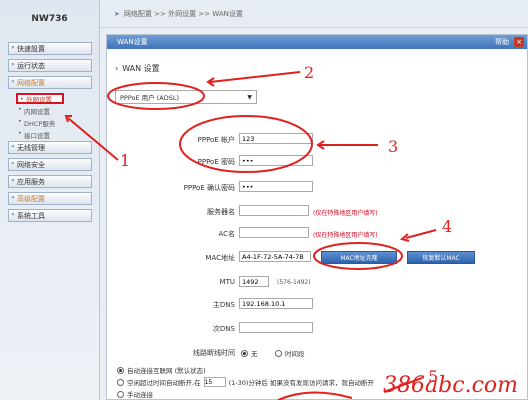 This screenshot has width=528, height=400. What do you see at coordinates (220, 258) in the screenshot?
I see `mac-label: MAC地址` at bounding box center [220, 258].